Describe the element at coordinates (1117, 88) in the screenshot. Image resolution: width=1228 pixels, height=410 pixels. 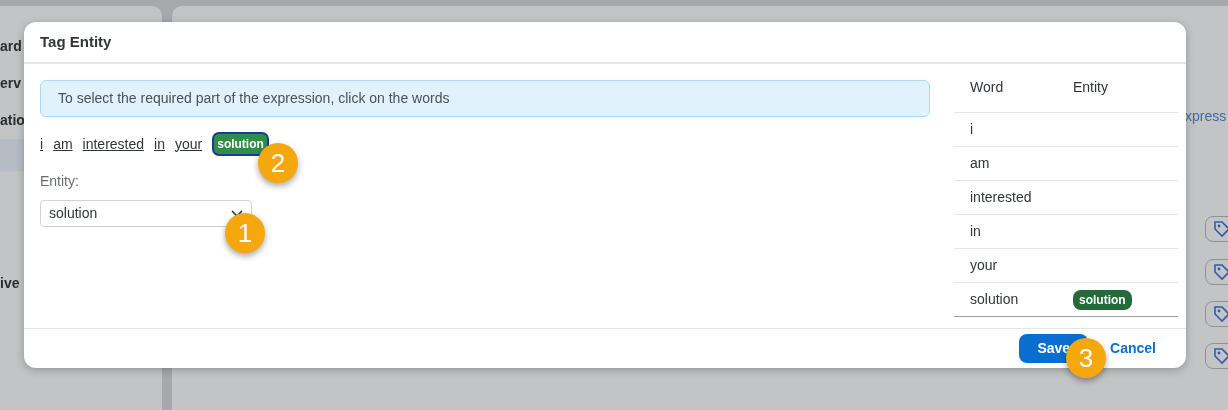
I see `column-header: Entity` at that location.